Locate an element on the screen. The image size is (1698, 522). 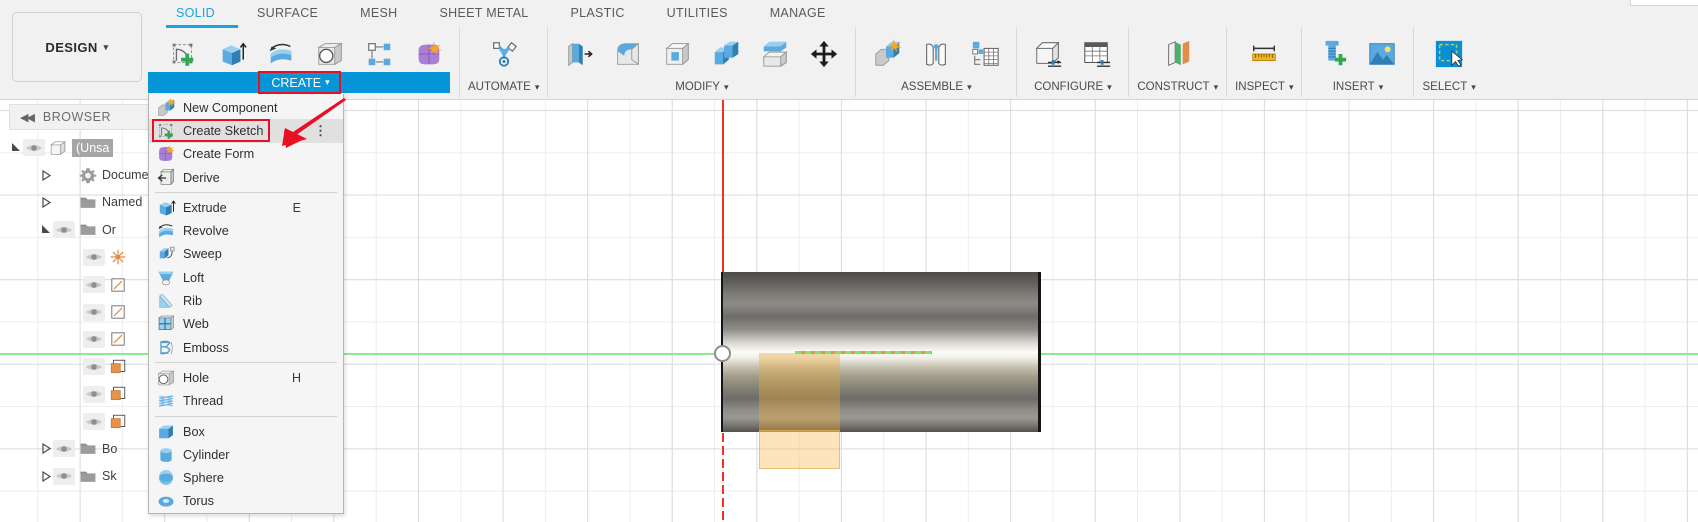
menu-item-hole: Hole H is located at coordinates (246, 377).